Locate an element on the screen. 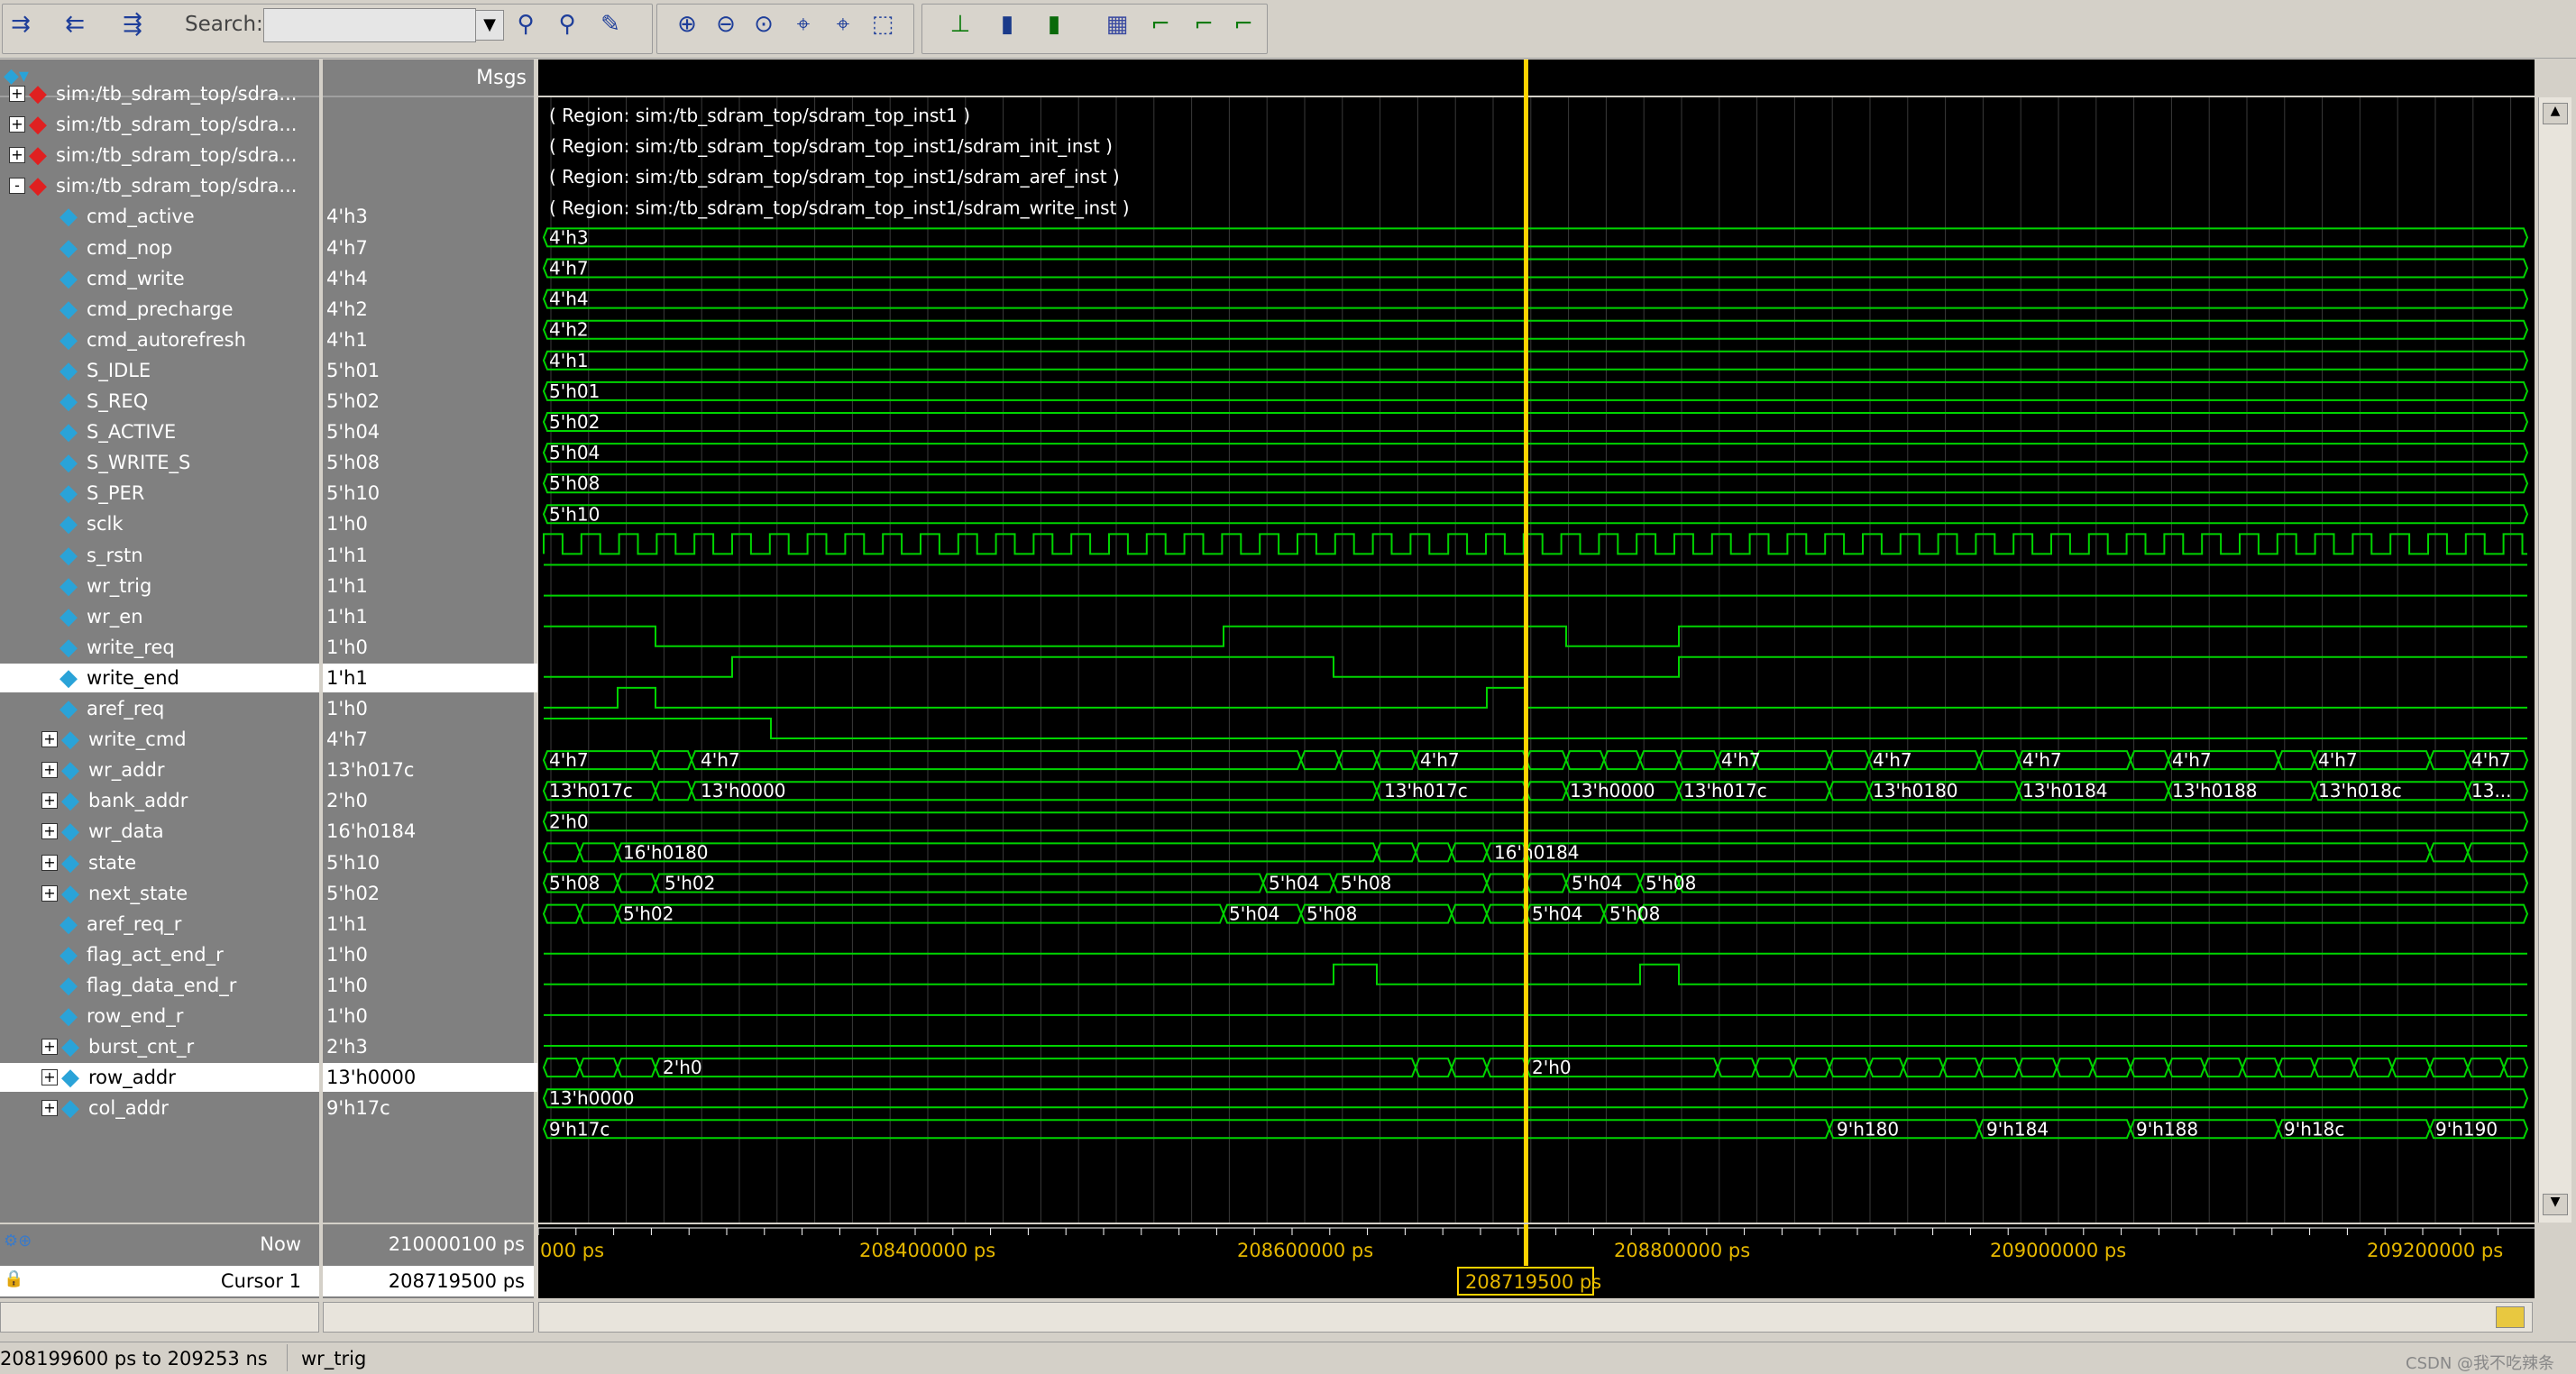  collapse-icon: - is located at coordinates (17, 186).